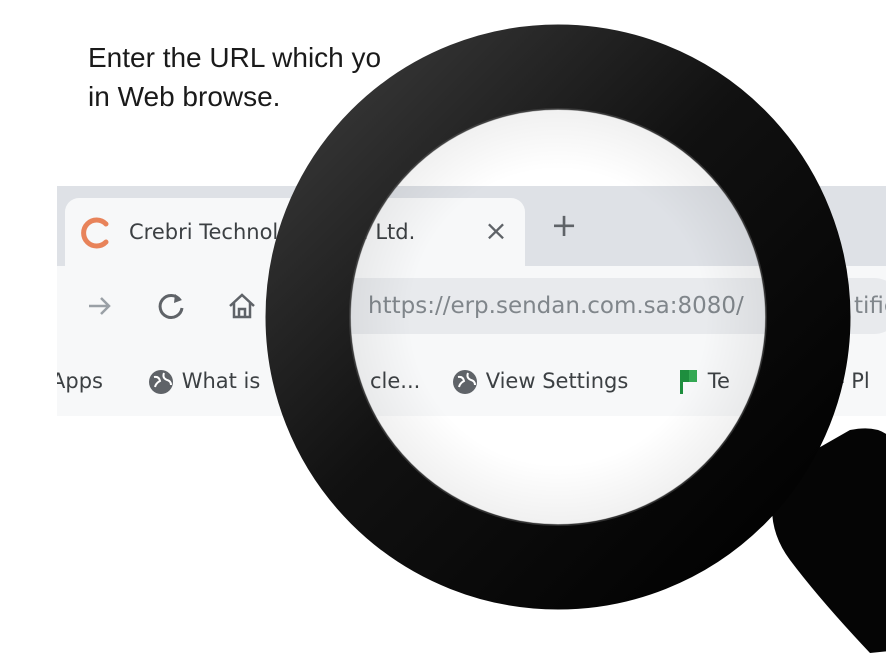  Describe the element at coordinates (389, 232) in the screenshot. I see `tab-title-tail: . Ltd.` at that location.